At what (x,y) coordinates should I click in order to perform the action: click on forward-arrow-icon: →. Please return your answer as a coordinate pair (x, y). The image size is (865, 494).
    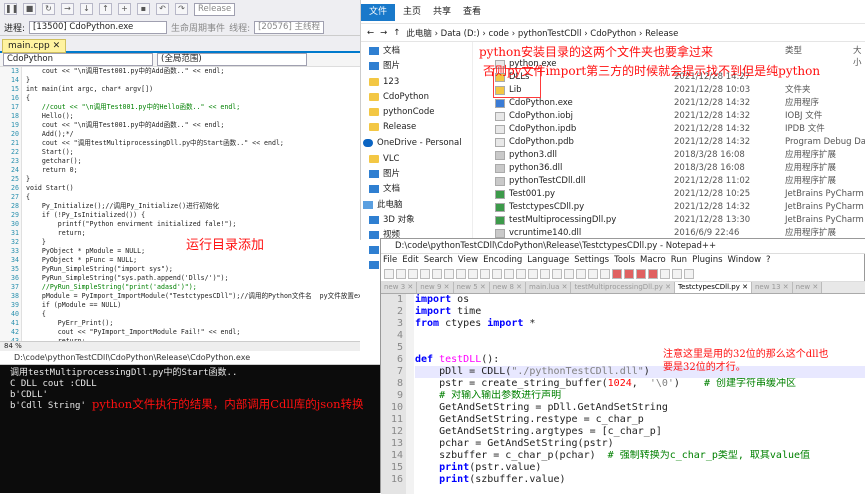
    Looking at the image, I should click on (383, 33).